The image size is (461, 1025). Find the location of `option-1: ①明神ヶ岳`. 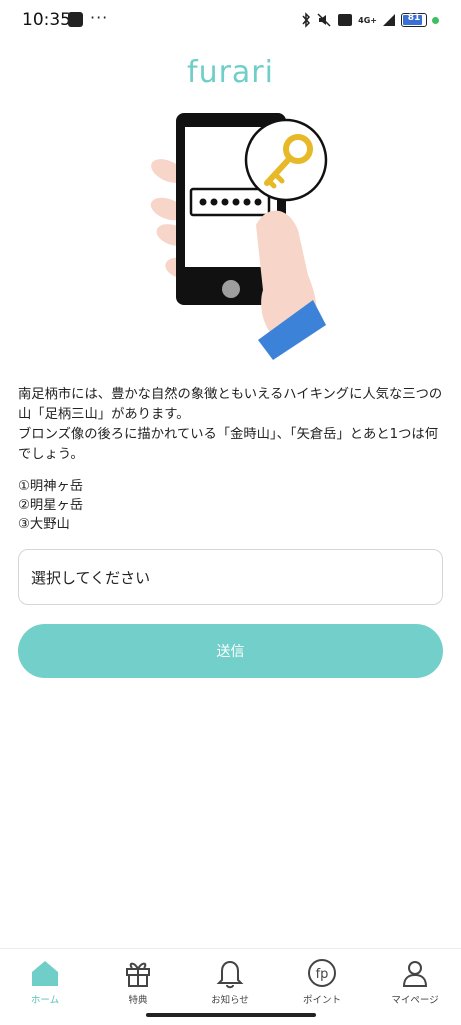

option-1: ①明神ヶ岳 is located at coordinates (51, 486).